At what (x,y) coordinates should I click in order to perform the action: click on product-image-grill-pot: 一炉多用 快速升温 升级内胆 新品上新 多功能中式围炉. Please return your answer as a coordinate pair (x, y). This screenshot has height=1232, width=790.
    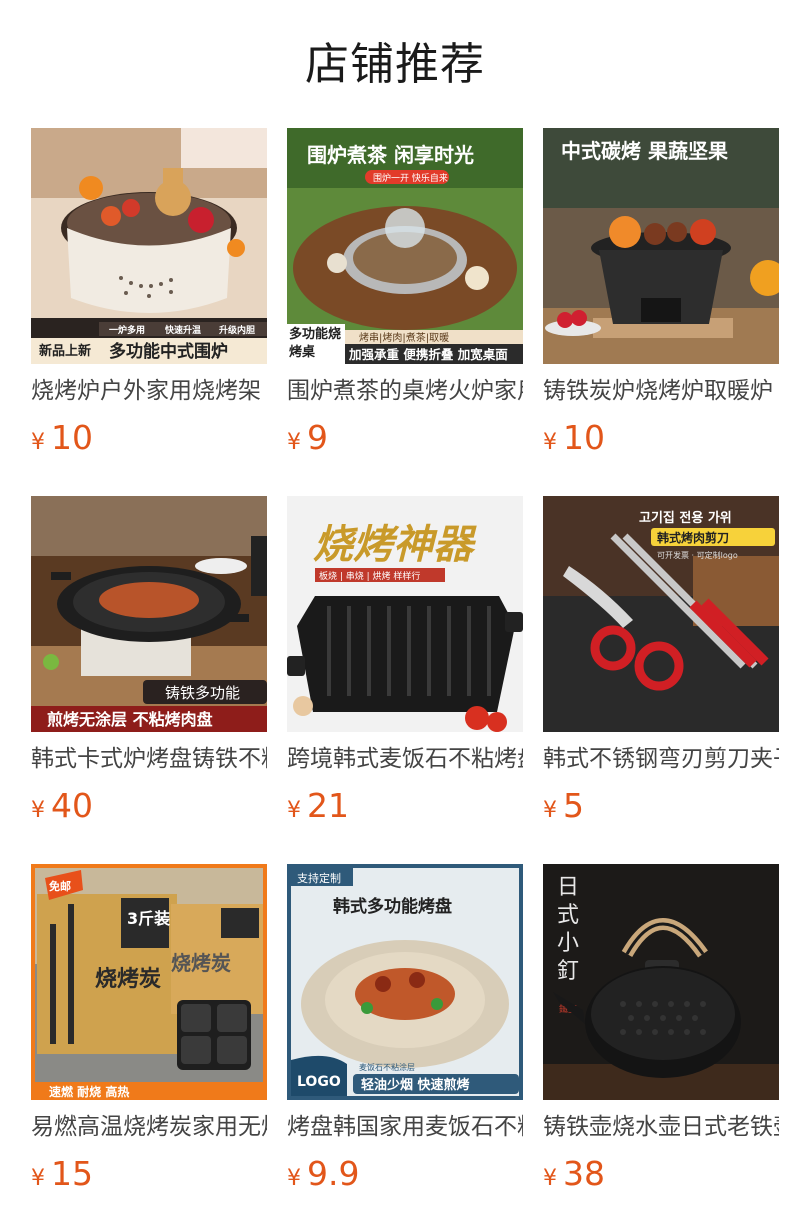
    Looking at the image, I should click on (149, 246).